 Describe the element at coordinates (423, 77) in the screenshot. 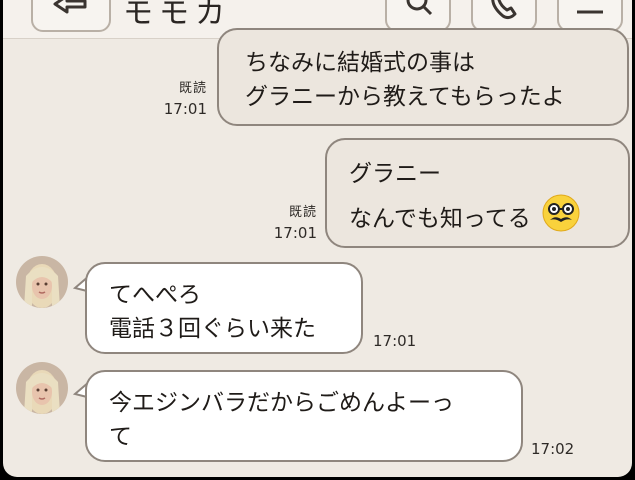

I see `message-bubble-sent: ちなみに結婚式の事は グラニーから教えてもらったよ` at that location.